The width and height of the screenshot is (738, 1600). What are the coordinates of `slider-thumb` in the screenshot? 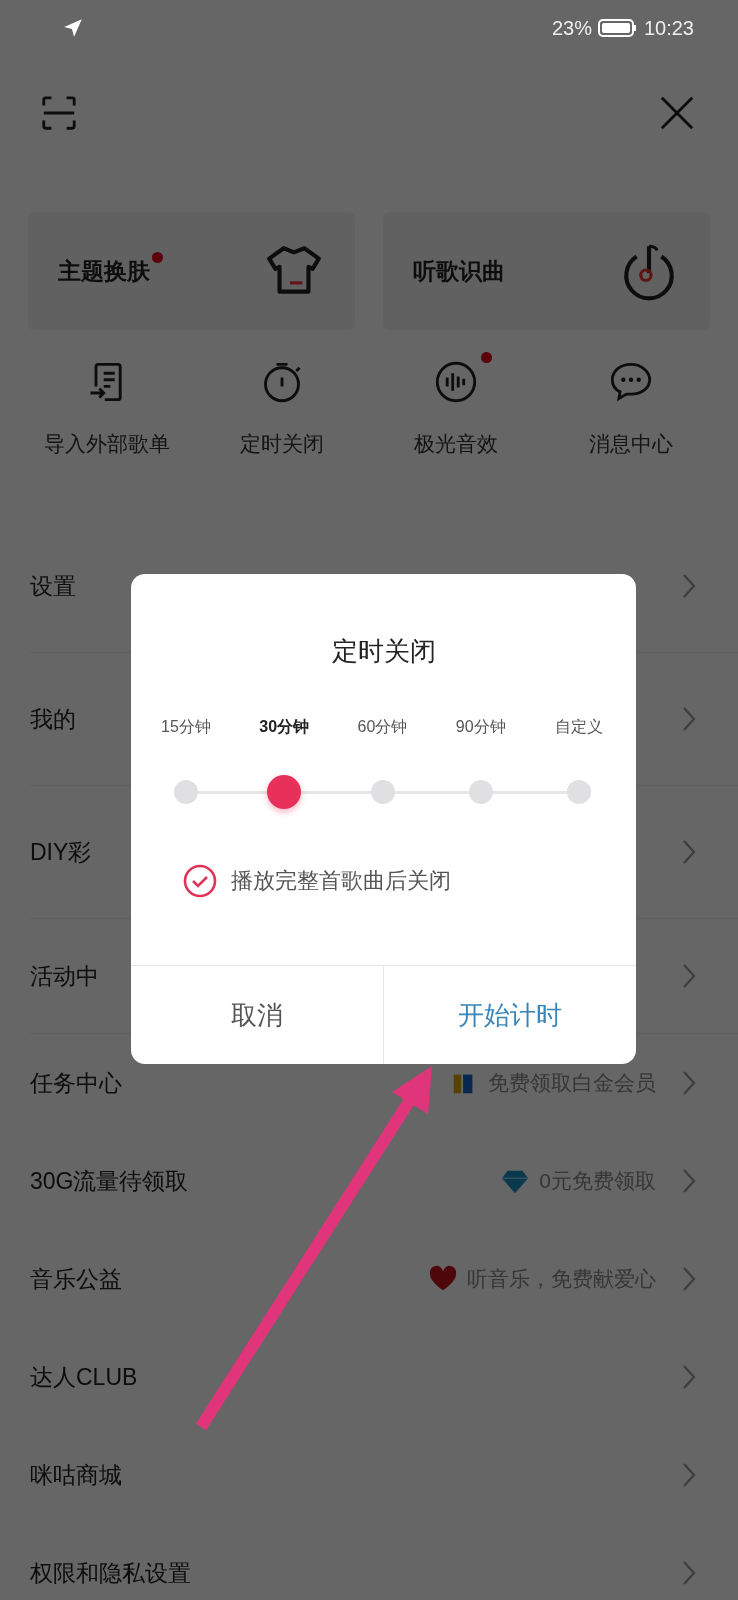 It's located at (284, 792).